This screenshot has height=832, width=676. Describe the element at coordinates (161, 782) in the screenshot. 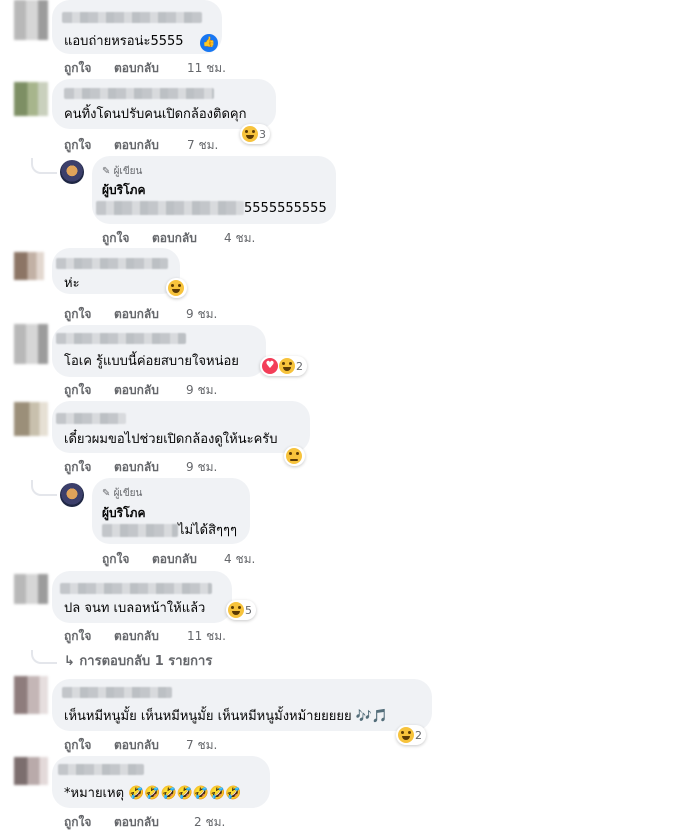

I see `comment-bubble: *หมายเหตุ 🤣🤣🤣🤣🤣🤣🤣` at that location.